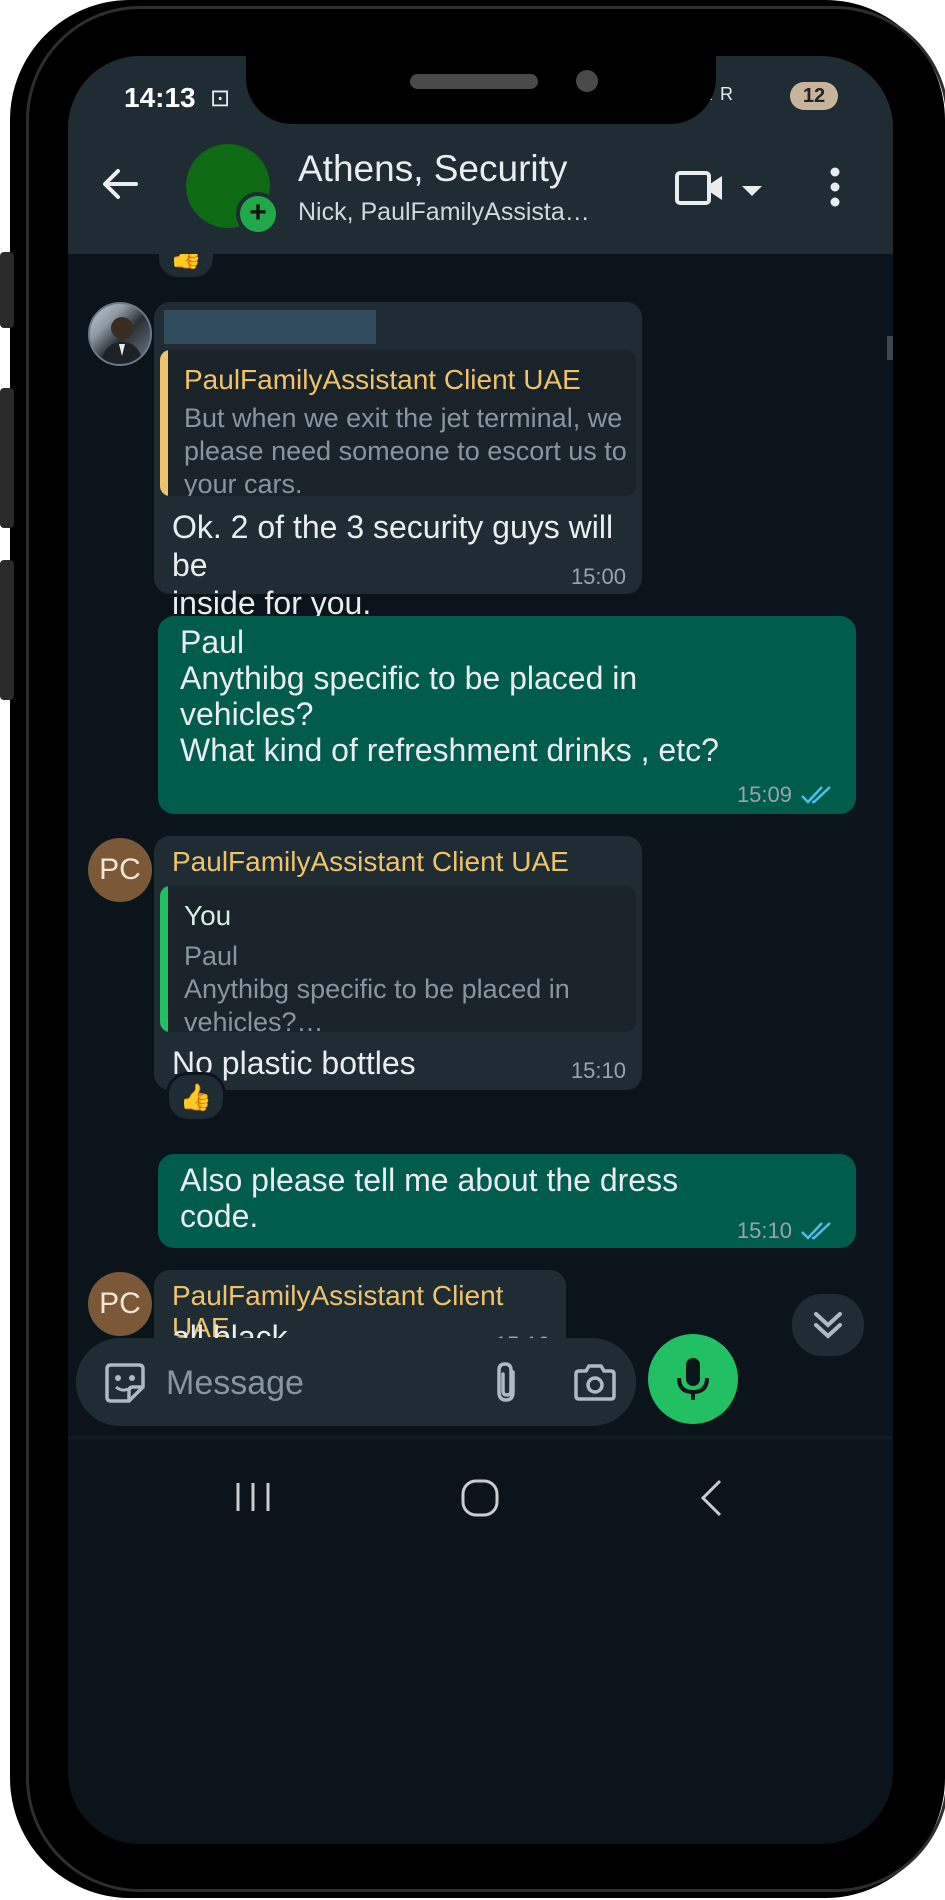  I want to click on more-vert-icon, so click(835, 187).